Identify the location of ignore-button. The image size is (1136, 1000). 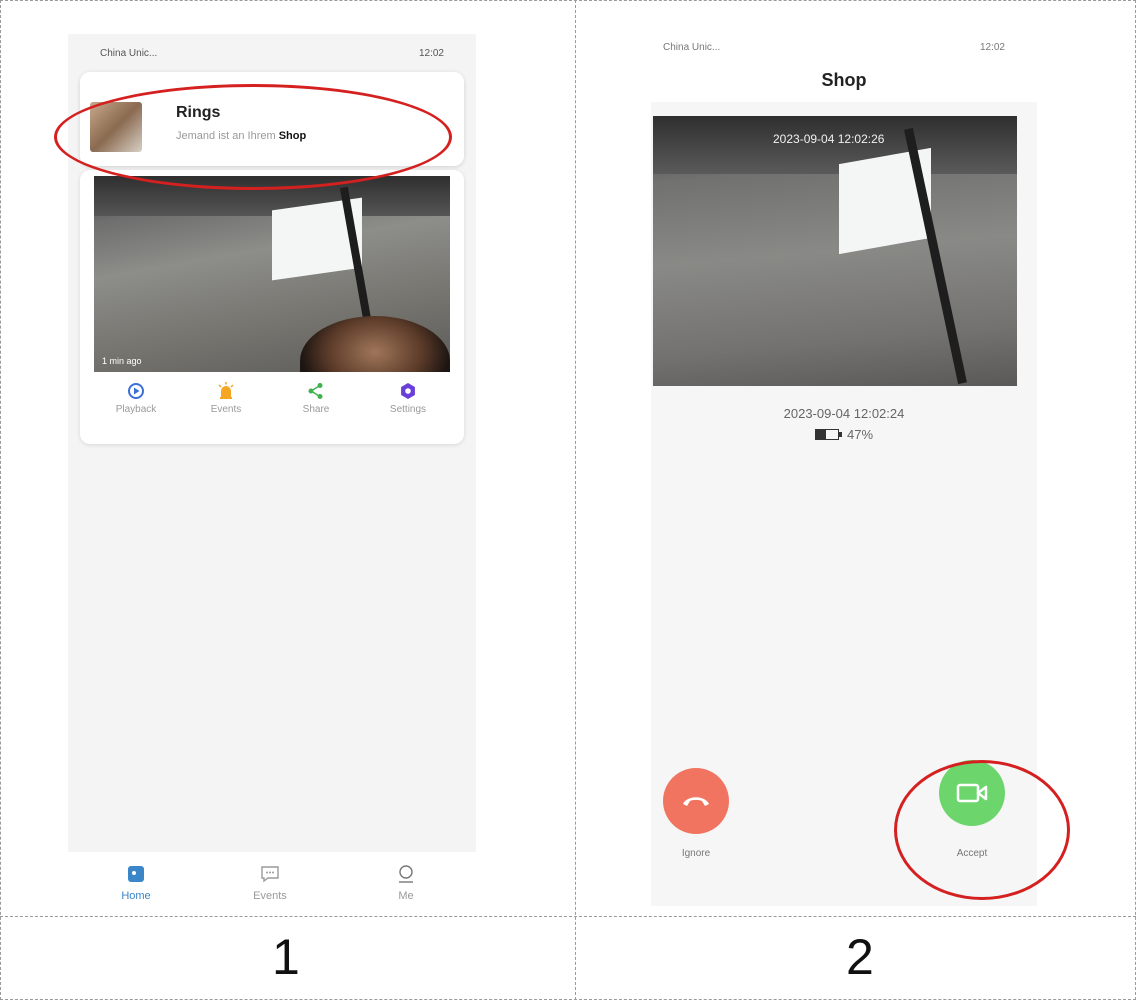
(696, 801).